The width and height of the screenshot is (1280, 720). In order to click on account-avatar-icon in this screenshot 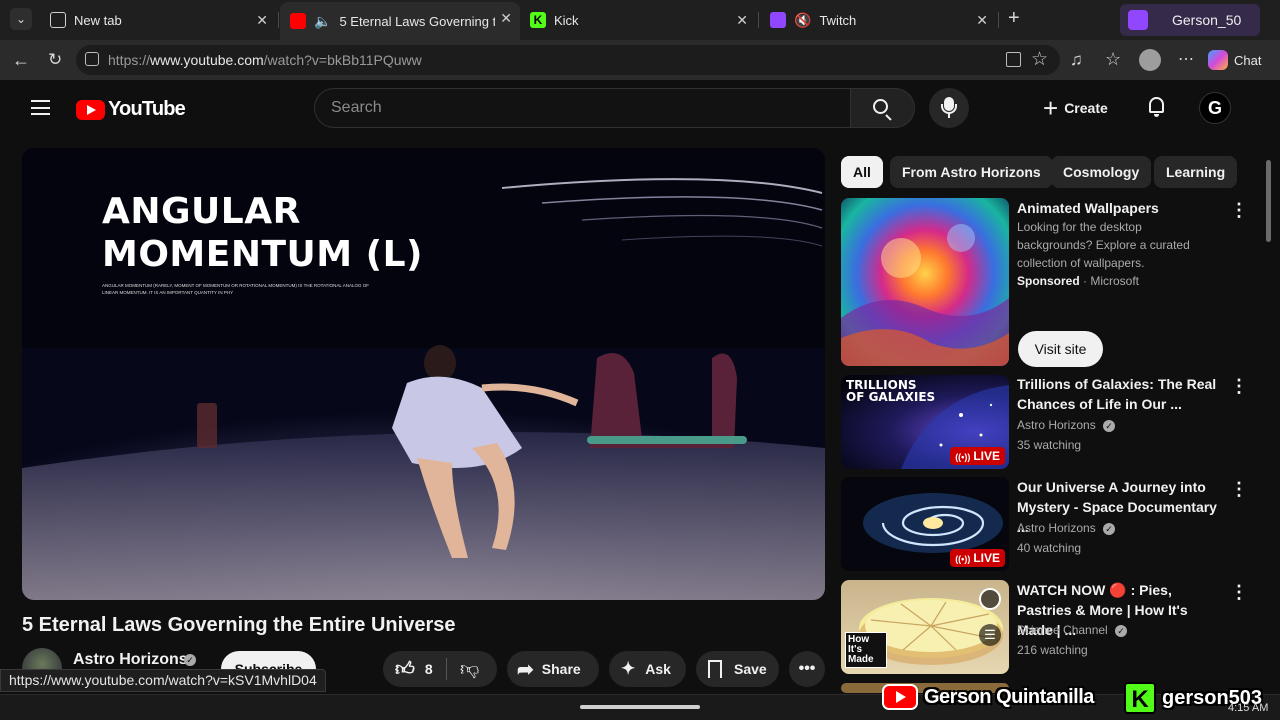, I will do `click(1150, 60)`.